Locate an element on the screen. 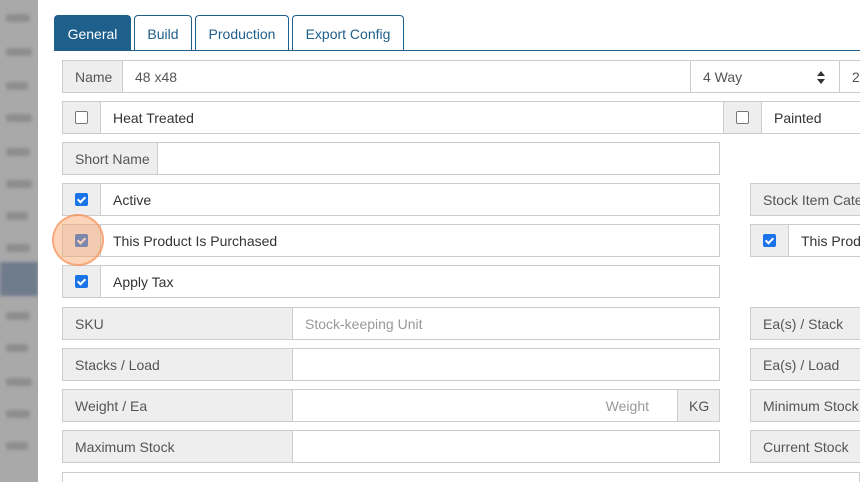 Image resolution: width=860 pixels, height=482 pixels. heat-treated-checkbox is located at coordinates (81, 117).